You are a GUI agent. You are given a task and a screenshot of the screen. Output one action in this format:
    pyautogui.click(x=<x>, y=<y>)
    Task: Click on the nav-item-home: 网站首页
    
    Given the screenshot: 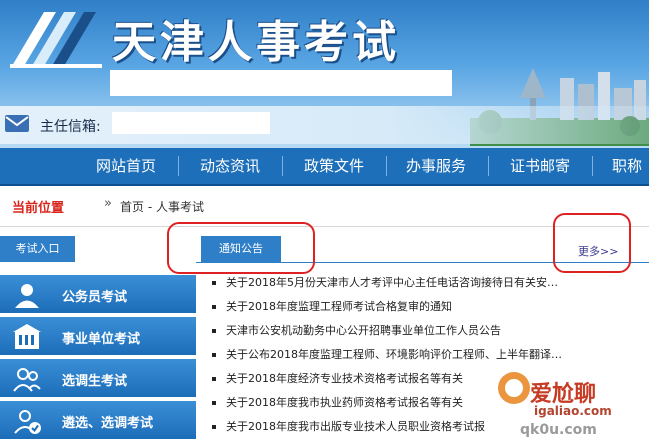 What is the action you would take?
    pyautogui.click(x=126, y=166)
    